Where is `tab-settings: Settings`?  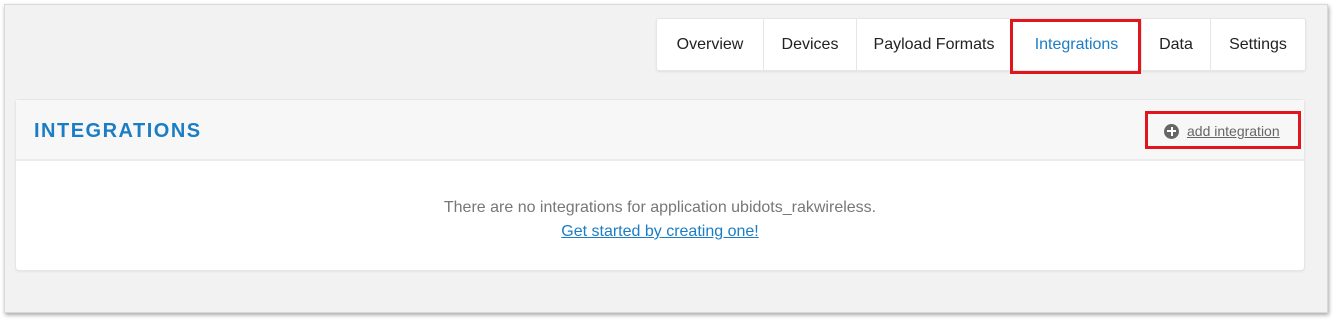
tab-settings: Settings is located at coordinates (1258, 44).